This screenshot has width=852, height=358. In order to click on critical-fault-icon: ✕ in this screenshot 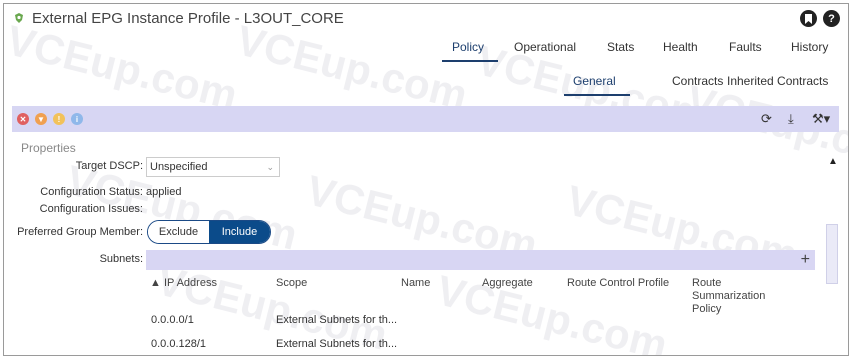, I will do `click(23, 119)`.